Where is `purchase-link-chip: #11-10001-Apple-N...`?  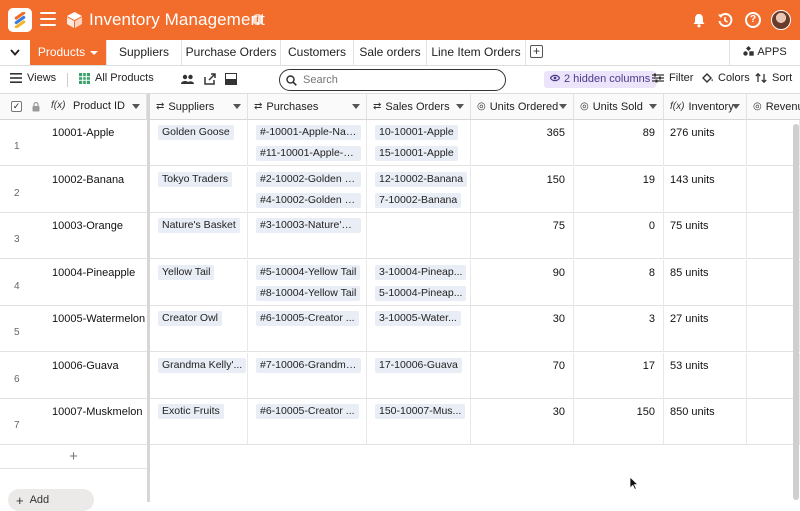
purchase-link-chip: #11-10001-Apple-N... is located at coordinates (308, 153).